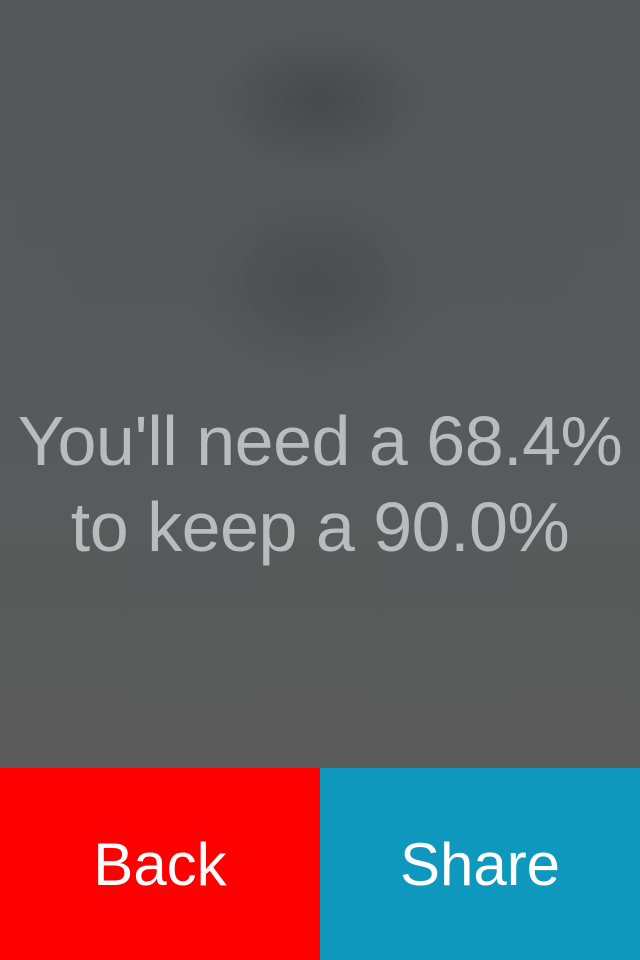 The width and height of the screenshot is (640, 960). Describe the element at coordinates (320, 527) in the screenshot. I see `result-line-target-grade: to keep a 90.0%` at that location.